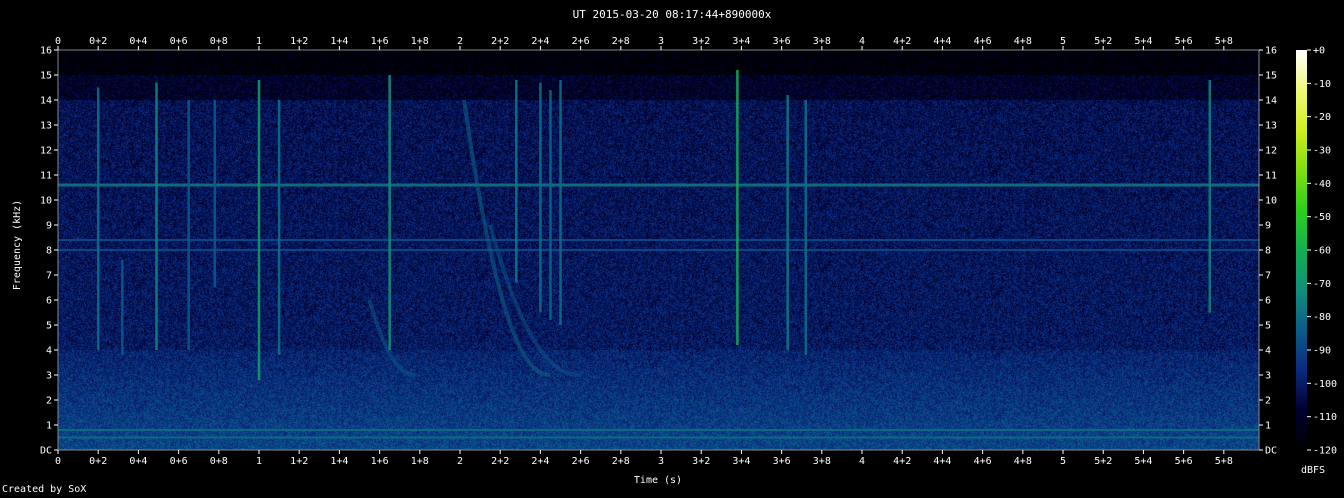 The width and height of the screenshot is (1344, 498). I want to click on x-tick-label-top: 4+2, so click(902, 41).